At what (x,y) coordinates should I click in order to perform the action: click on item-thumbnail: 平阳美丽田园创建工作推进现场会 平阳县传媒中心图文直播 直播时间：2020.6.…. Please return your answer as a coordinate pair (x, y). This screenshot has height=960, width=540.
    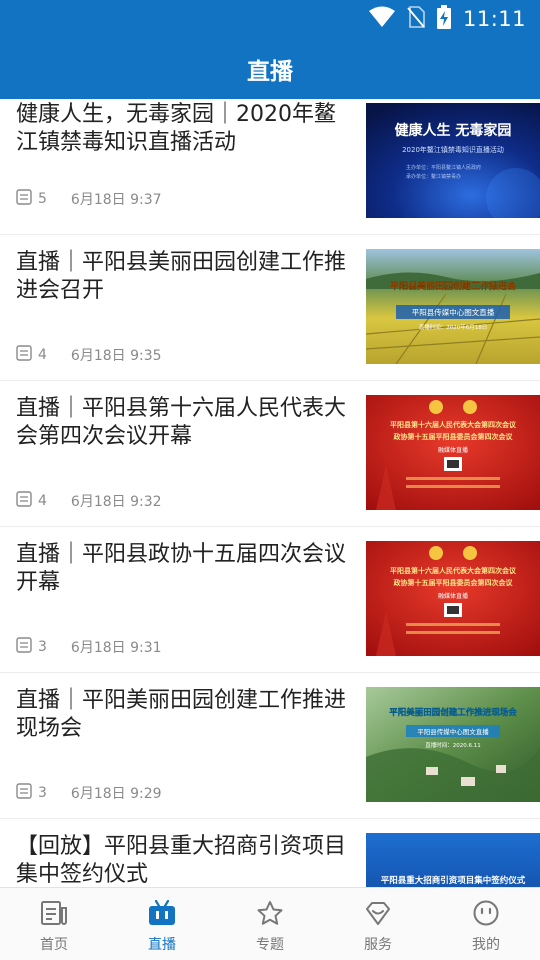
    Looking at the image, I should click on (453, 744).